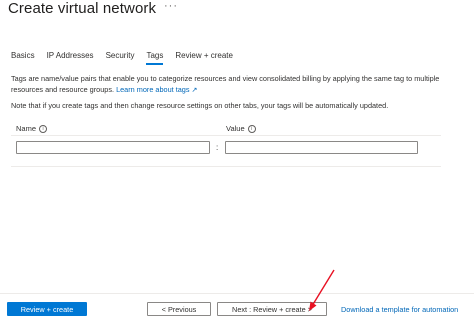 The image size is (474, 324). Describe the element at coordinates (171, 6) in the screenshot. I see `more-options-icon: ···` at that location.